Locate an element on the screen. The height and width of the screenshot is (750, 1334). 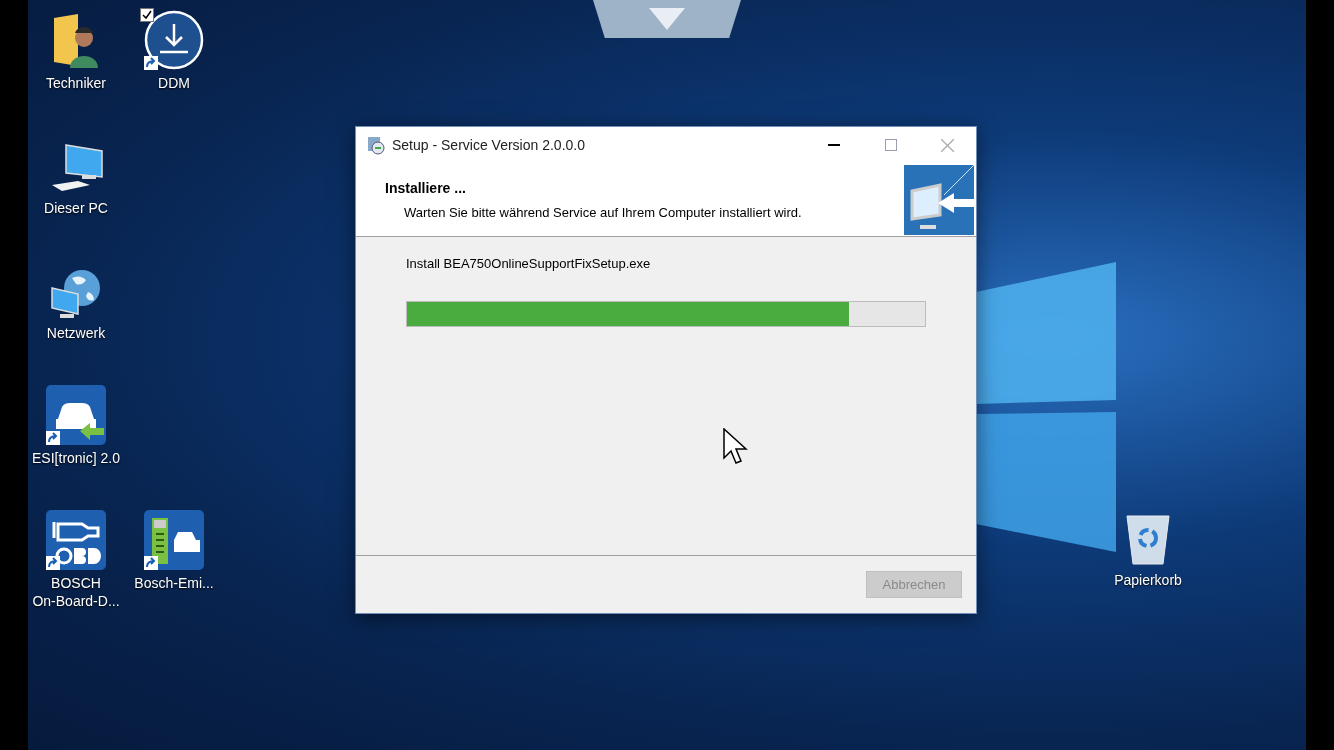
emission-tester-app-icon is located at coordinates (174, 540).